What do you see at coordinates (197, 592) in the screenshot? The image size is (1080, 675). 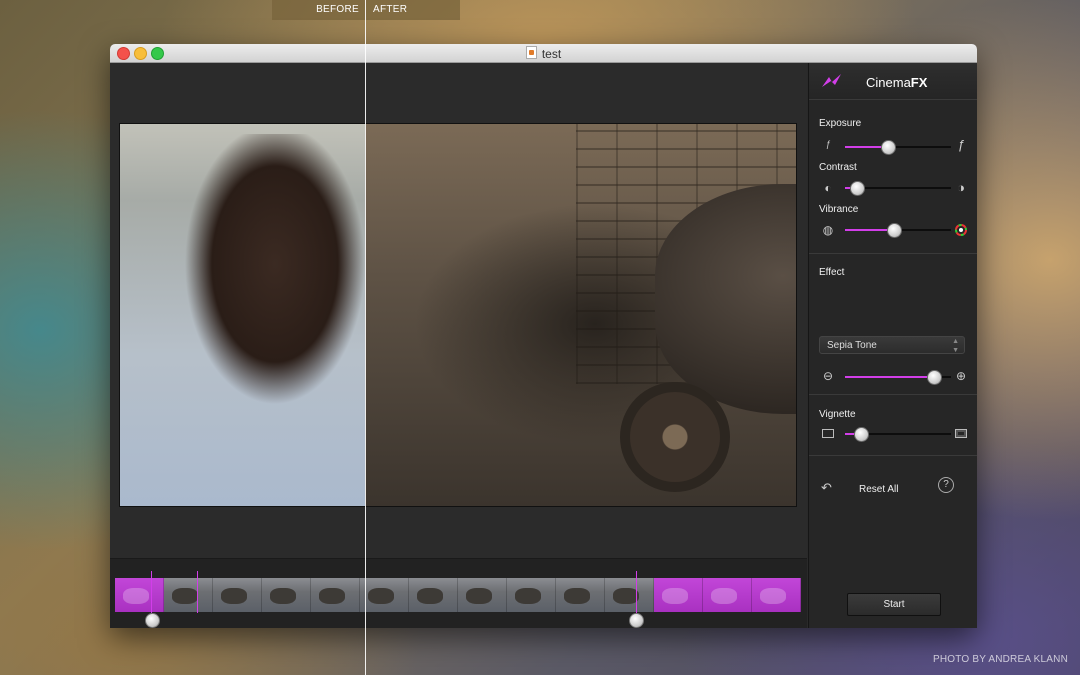 I see `playhead-marker` at bounding box center [197, 592].